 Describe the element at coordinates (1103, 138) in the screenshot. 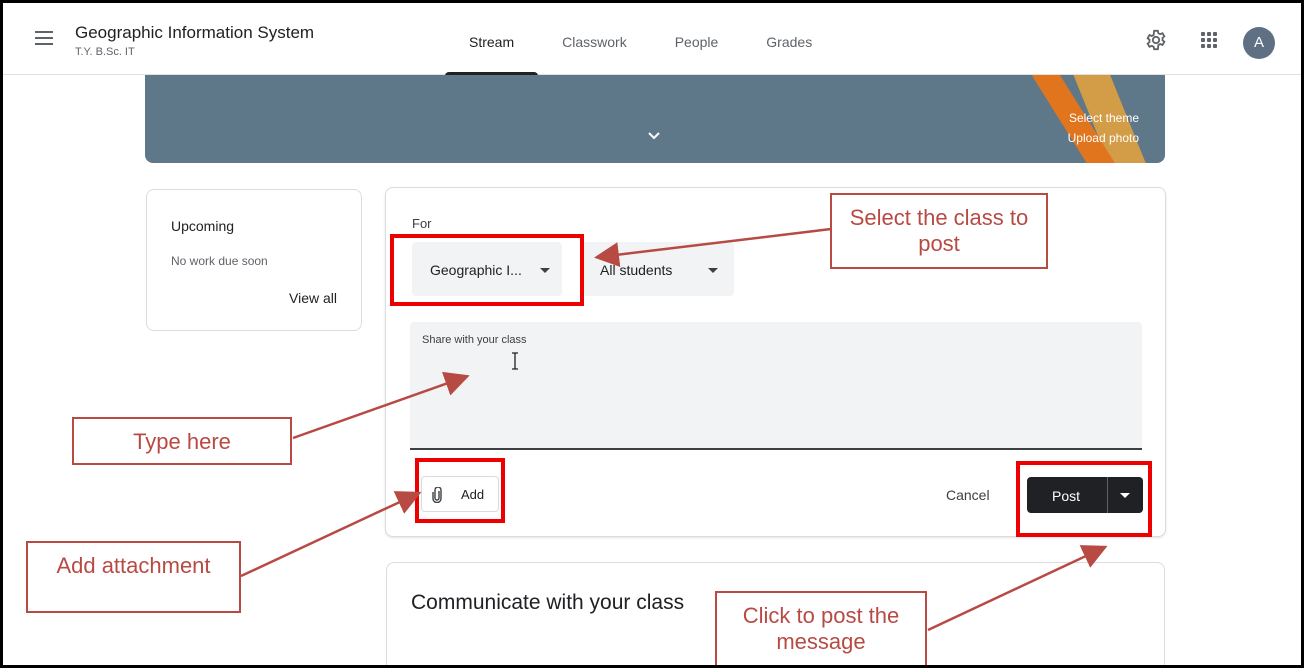

I see `upload-photo-link: Upload photo` at that location.